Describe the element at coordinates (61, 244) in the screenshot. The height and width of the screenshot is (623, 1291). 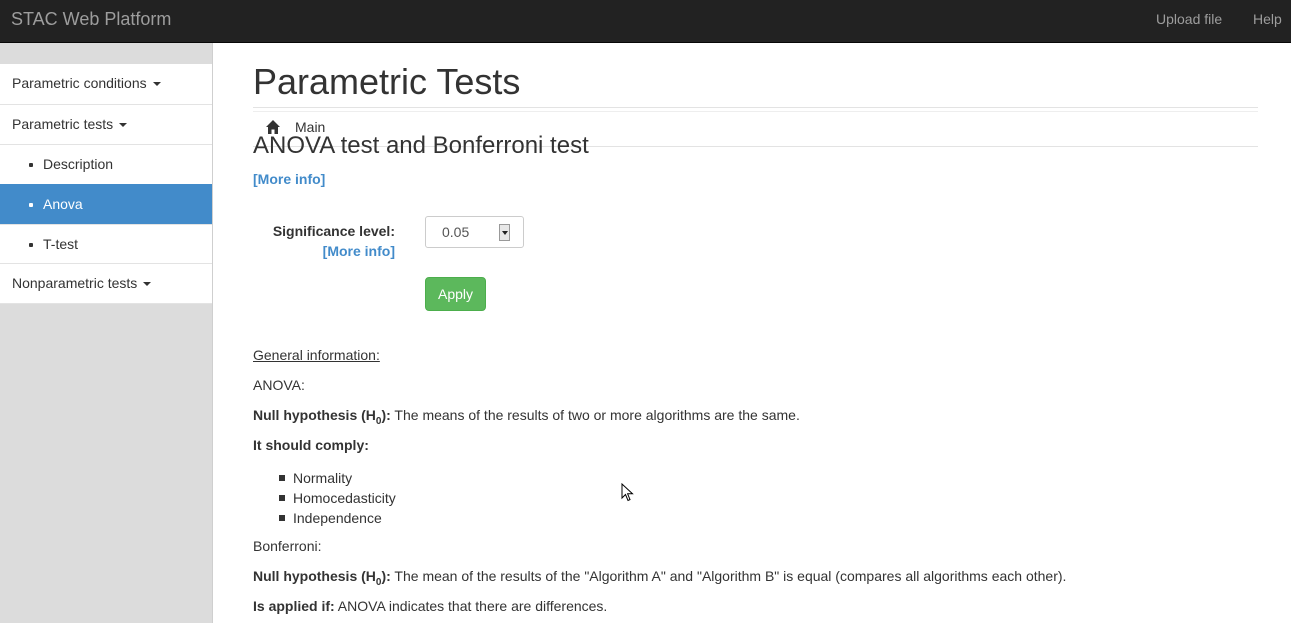
I see `sidebar-item-label: T-test` at that location.